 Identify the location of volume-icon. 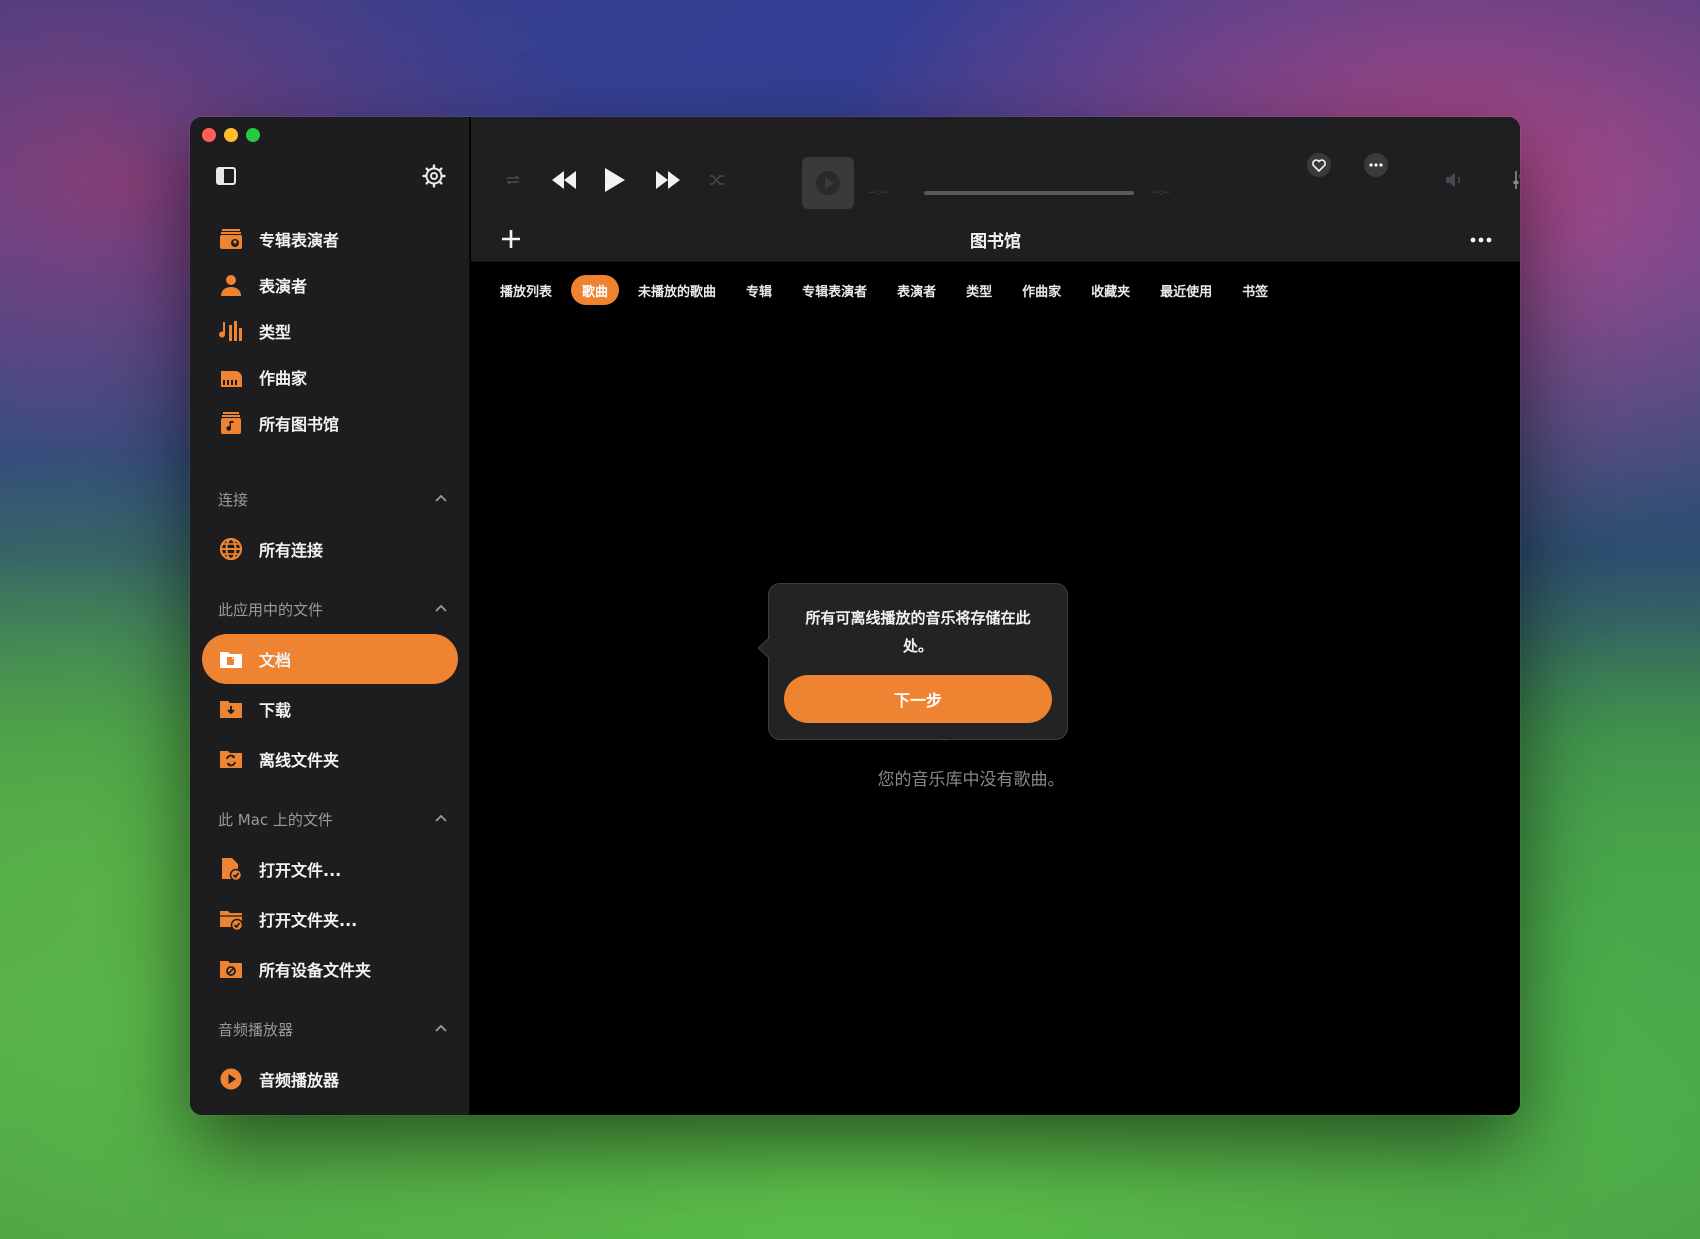
(1454, 180).